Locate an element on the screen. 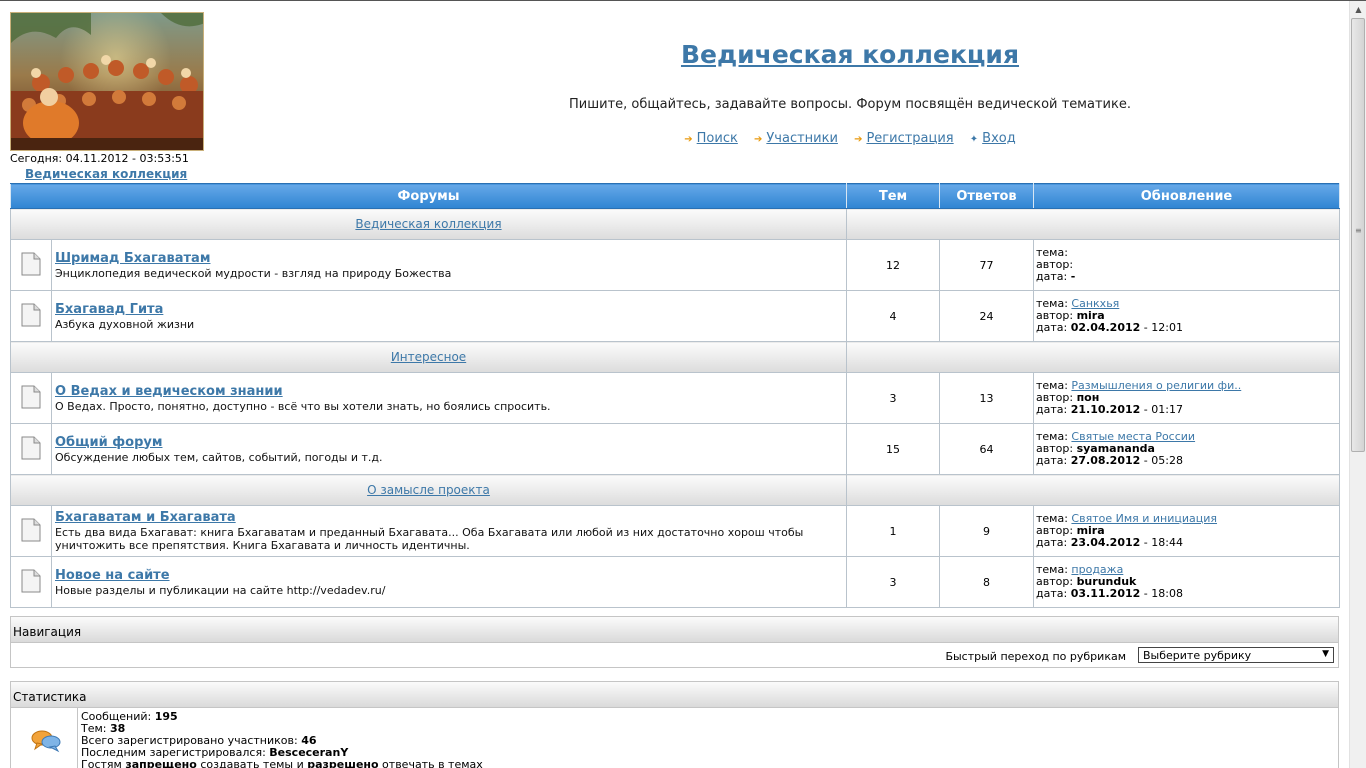 The image size is (1366, 768). forum-topics-count: 4 is located at coordinates (893, 316).